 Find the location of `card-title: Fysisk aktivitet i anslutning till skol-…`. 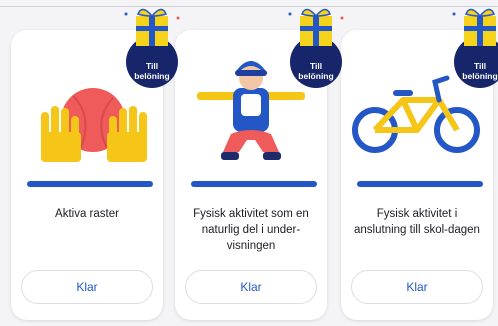

card-title: Fysisk aktivitet i anslutning till skol-… is located at coordinates (417, 222).